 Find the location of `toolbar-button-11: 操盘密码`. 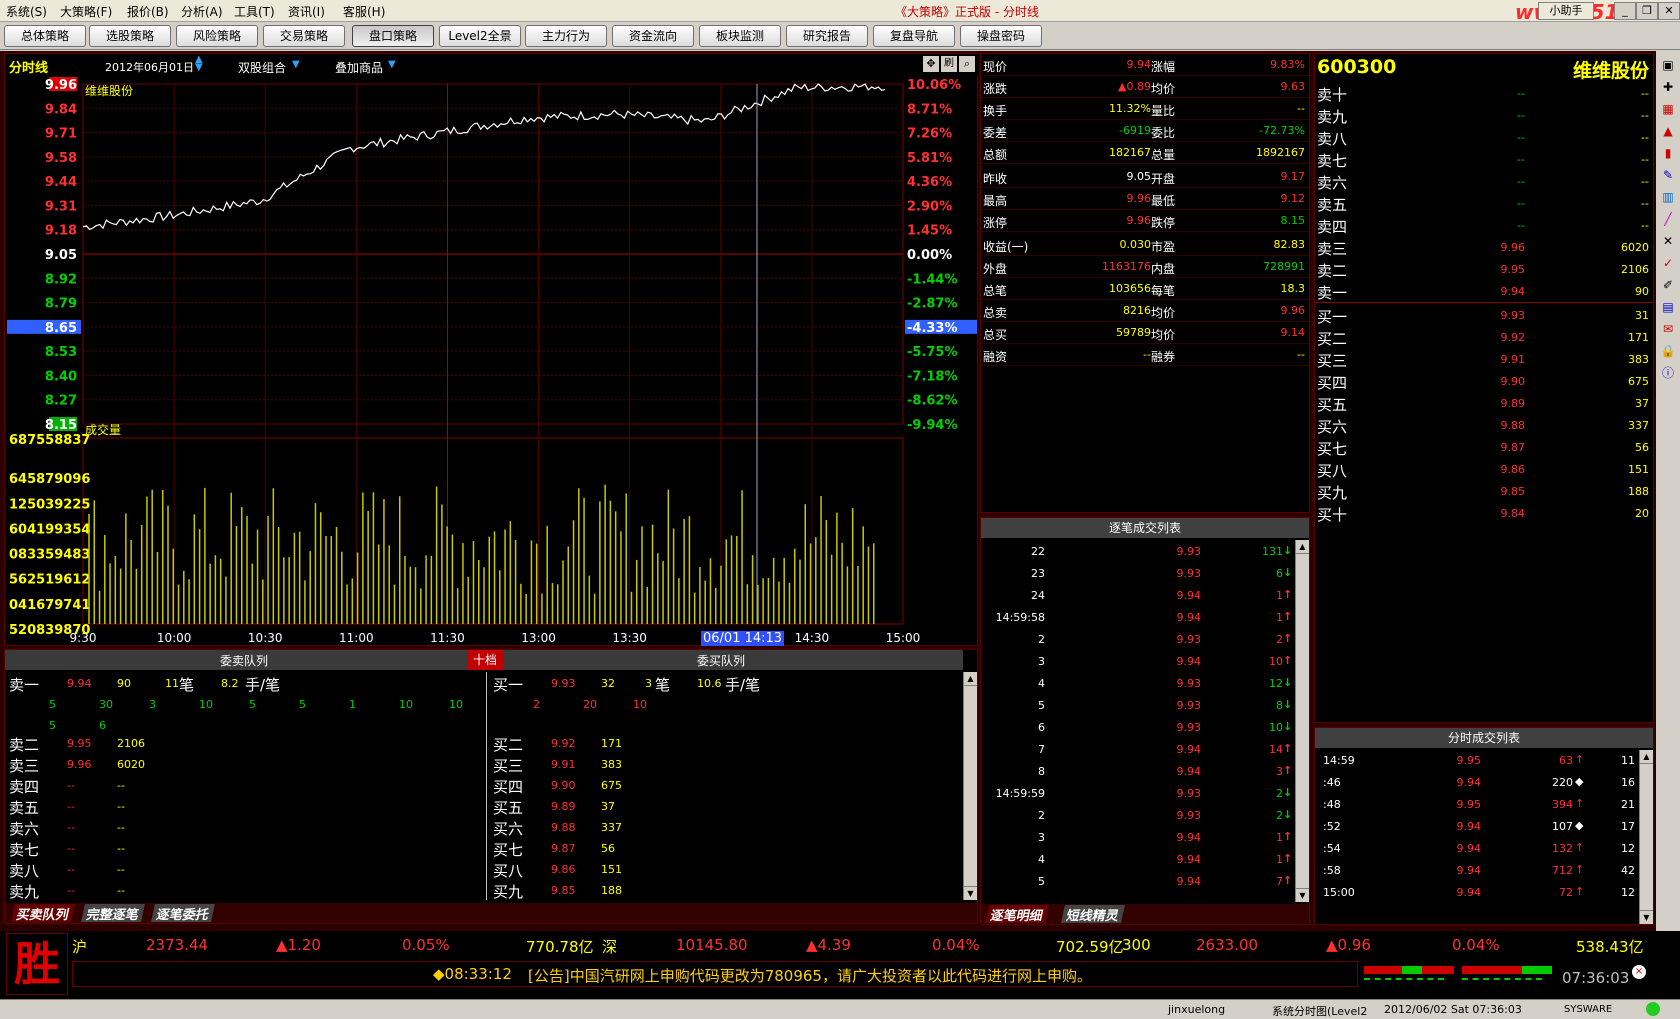

toolbar-button-11: 操盘密码 is located at coordinates (1001, 36).